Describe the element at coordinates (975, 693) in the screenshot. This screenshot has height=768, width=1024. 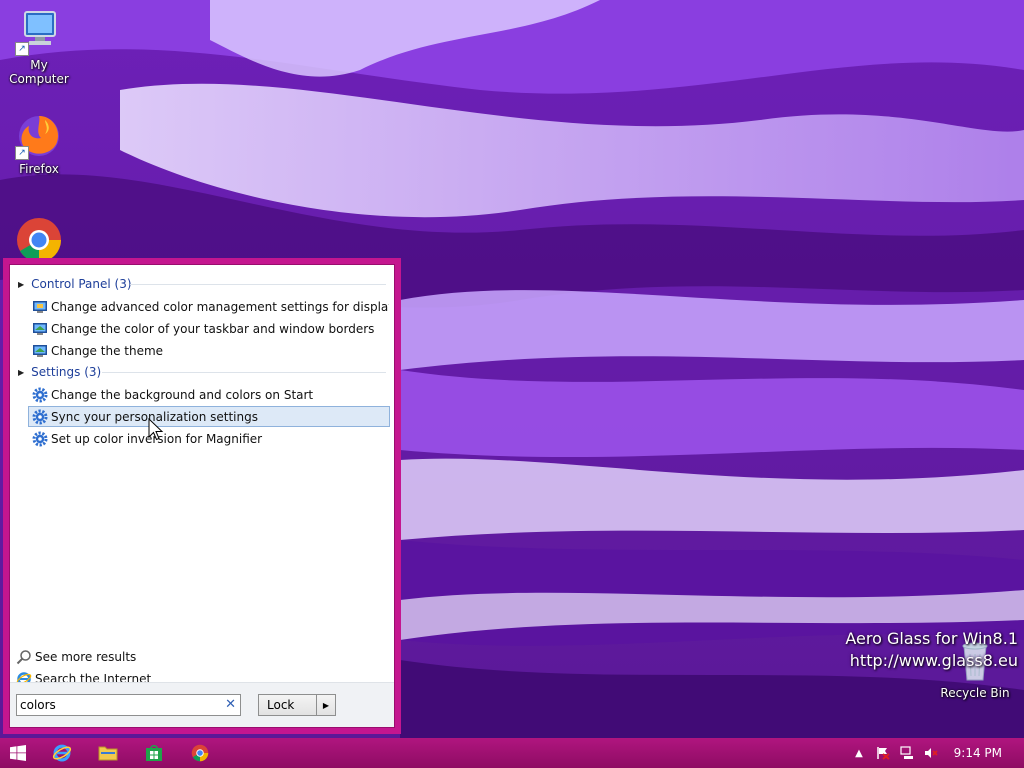
I see `desktop-icon-label: Recycle Bin` at that location.